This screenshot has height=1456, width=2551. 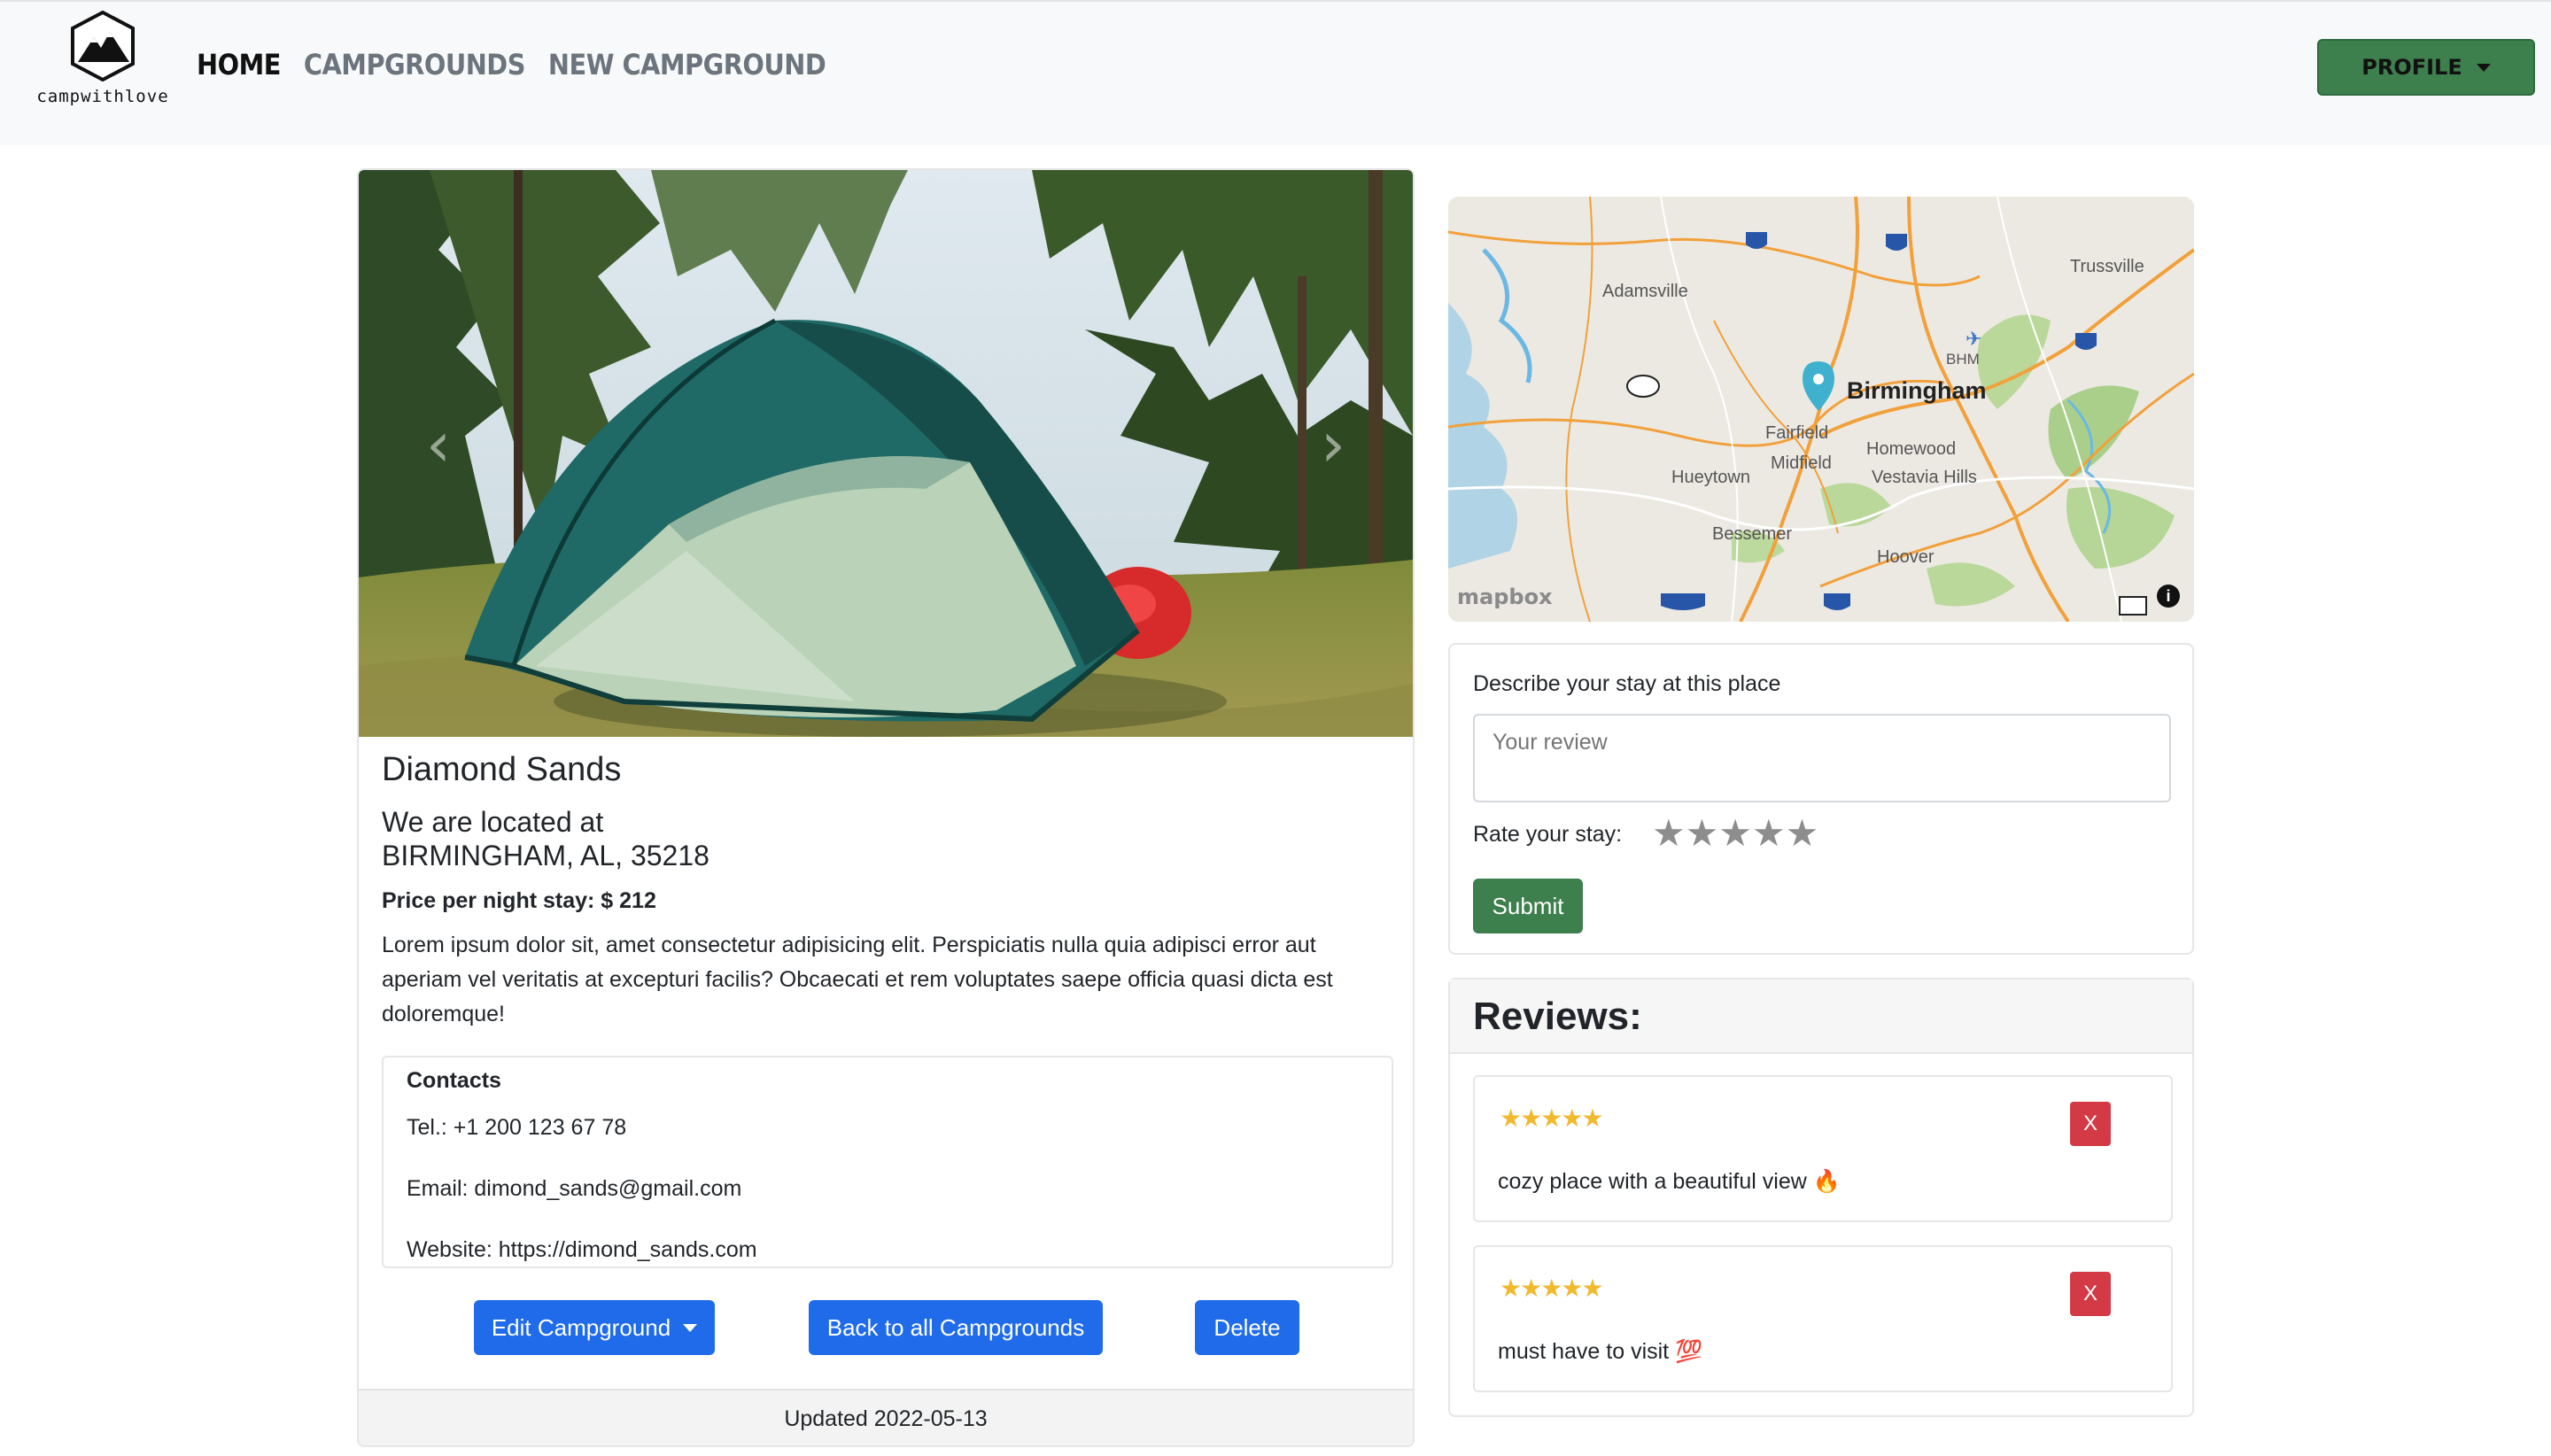 What do you see at coordinates (415, 64) in the screenshot?
I see `nav-campgrounds-link: CAMPGROUNDS` at bounding box center [415, 64].